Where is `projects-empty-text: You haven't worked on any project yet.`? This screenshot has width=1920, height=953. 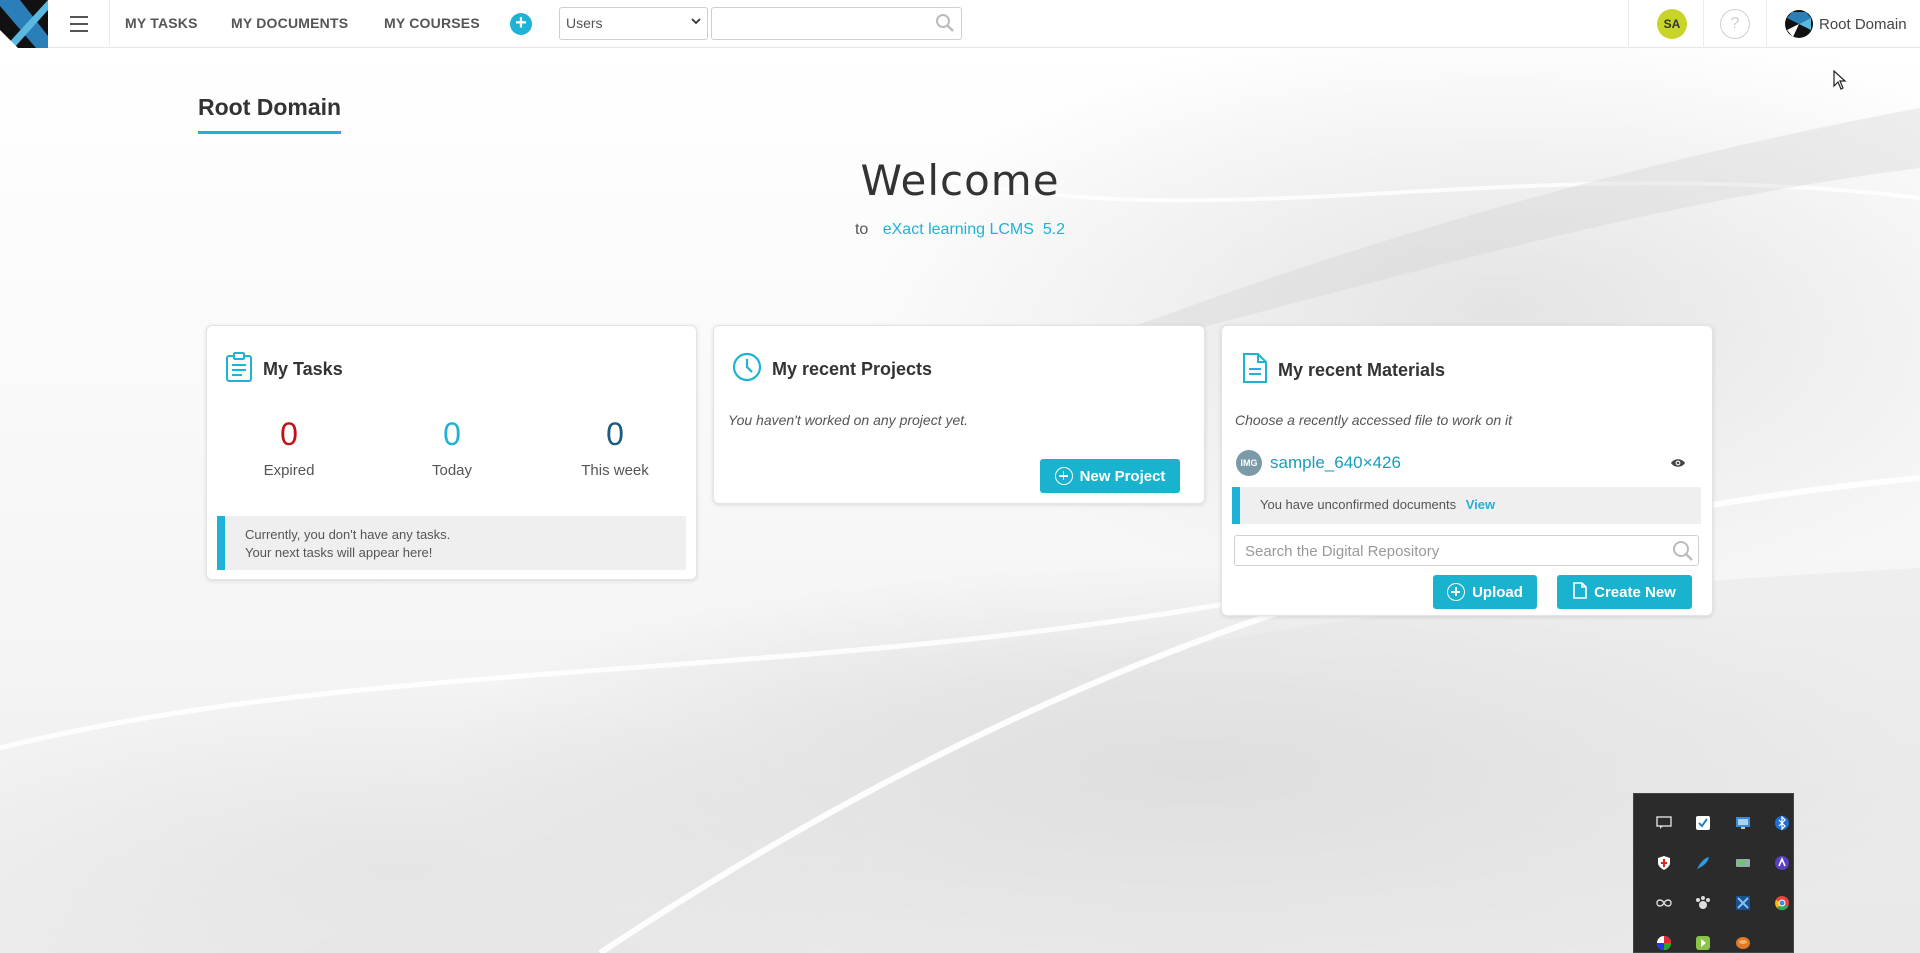 projects-empty-text: You haven't worked on any project yet. is located at coordinates (848, 420).